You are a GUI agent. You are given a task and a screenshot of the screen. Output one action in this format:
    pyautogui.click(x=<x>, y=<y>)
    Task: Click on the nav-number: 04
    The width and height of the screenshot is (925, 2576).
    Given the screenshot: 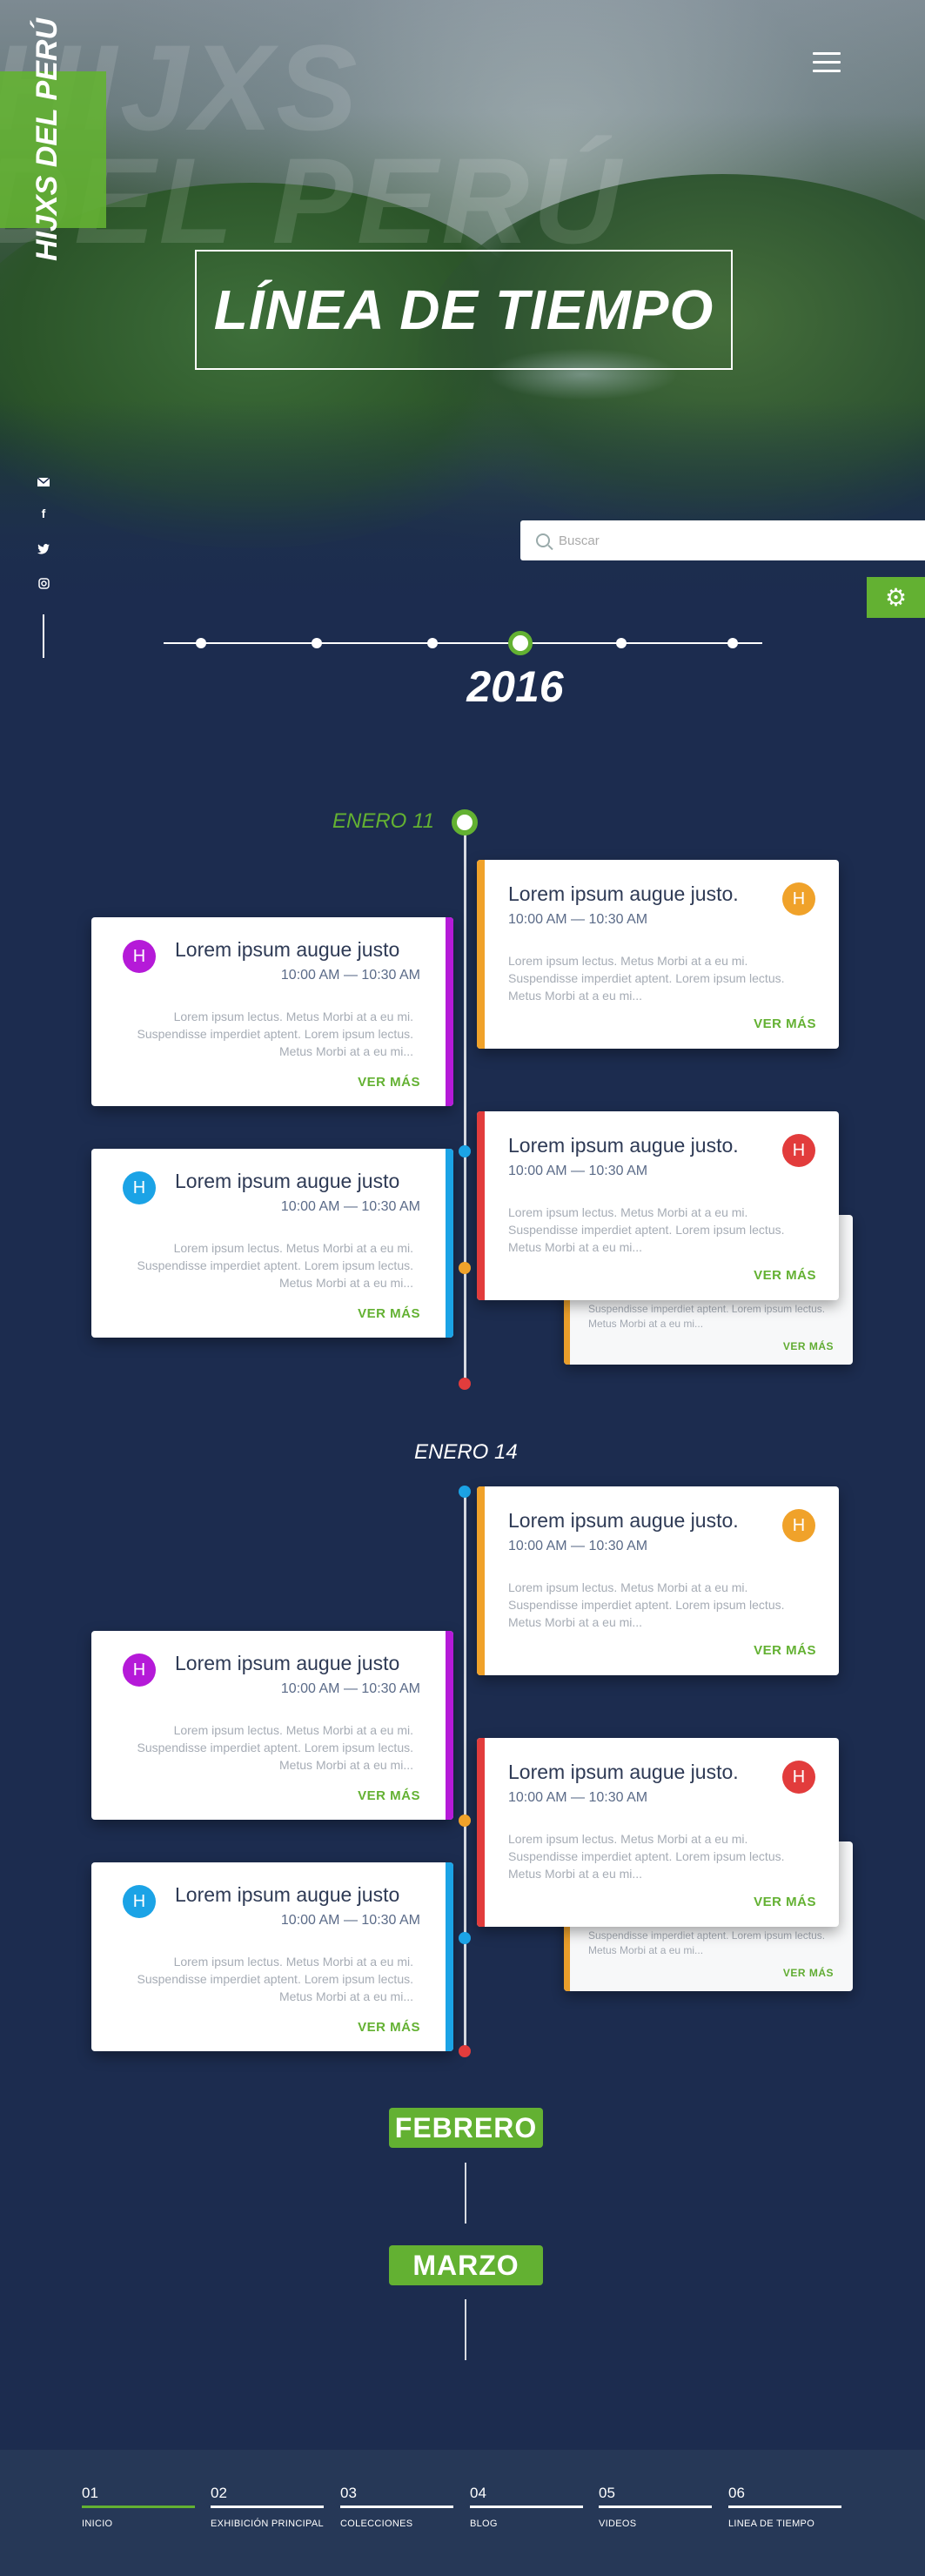 What is the action you would take?
    pyautogui.click(x=478, y=2493)
    